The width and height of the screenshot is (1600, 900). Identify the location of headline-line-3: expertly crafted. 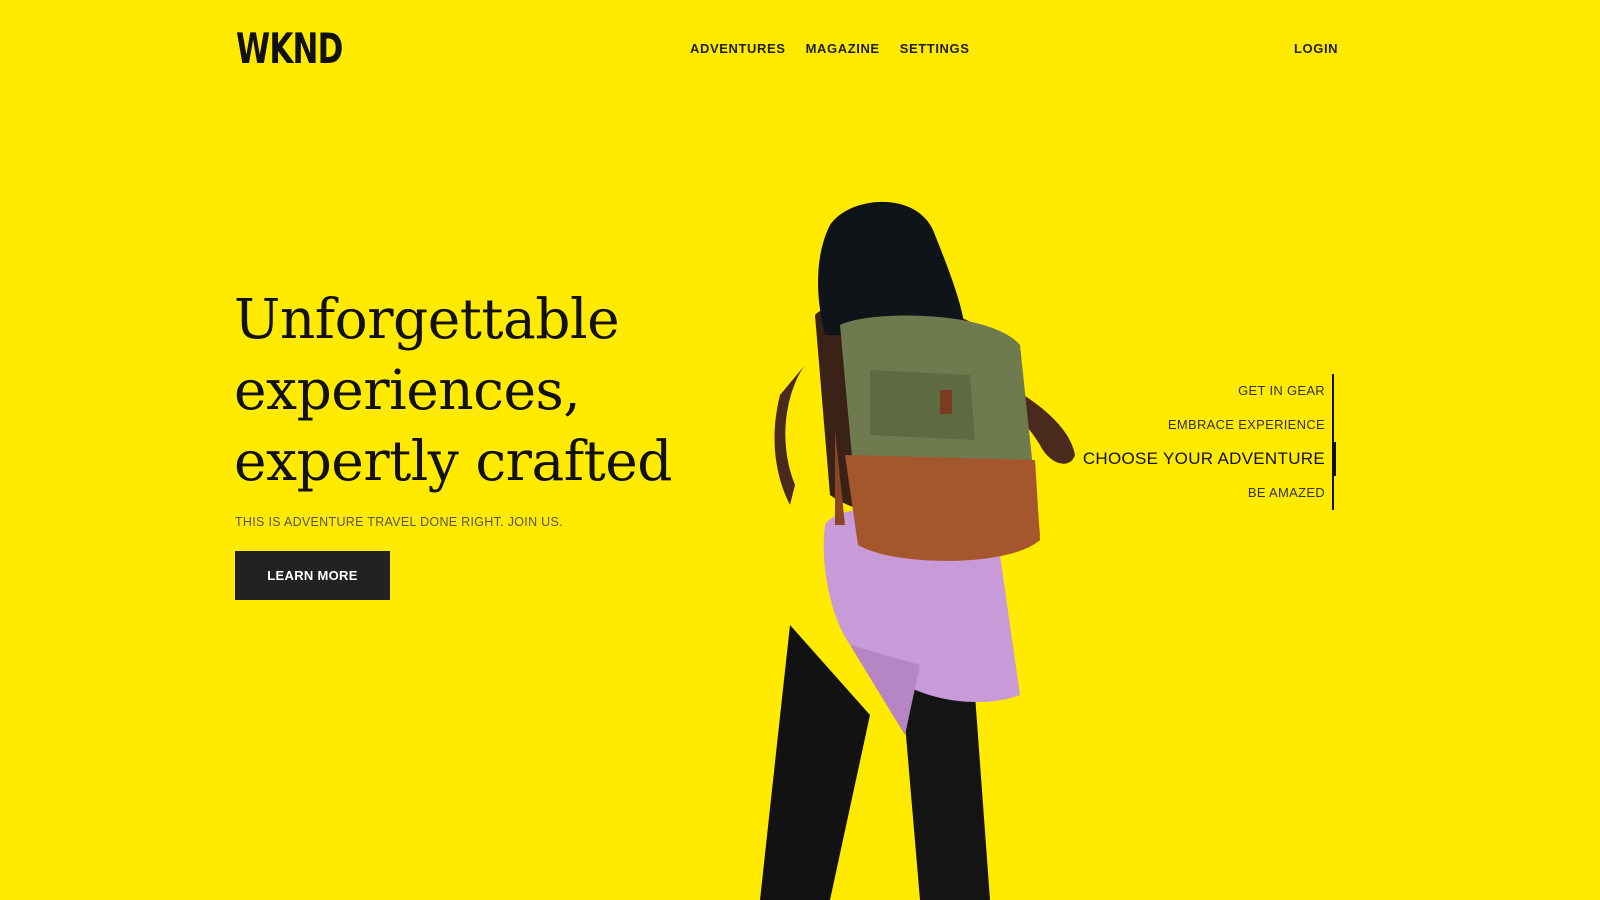
(453, 461).